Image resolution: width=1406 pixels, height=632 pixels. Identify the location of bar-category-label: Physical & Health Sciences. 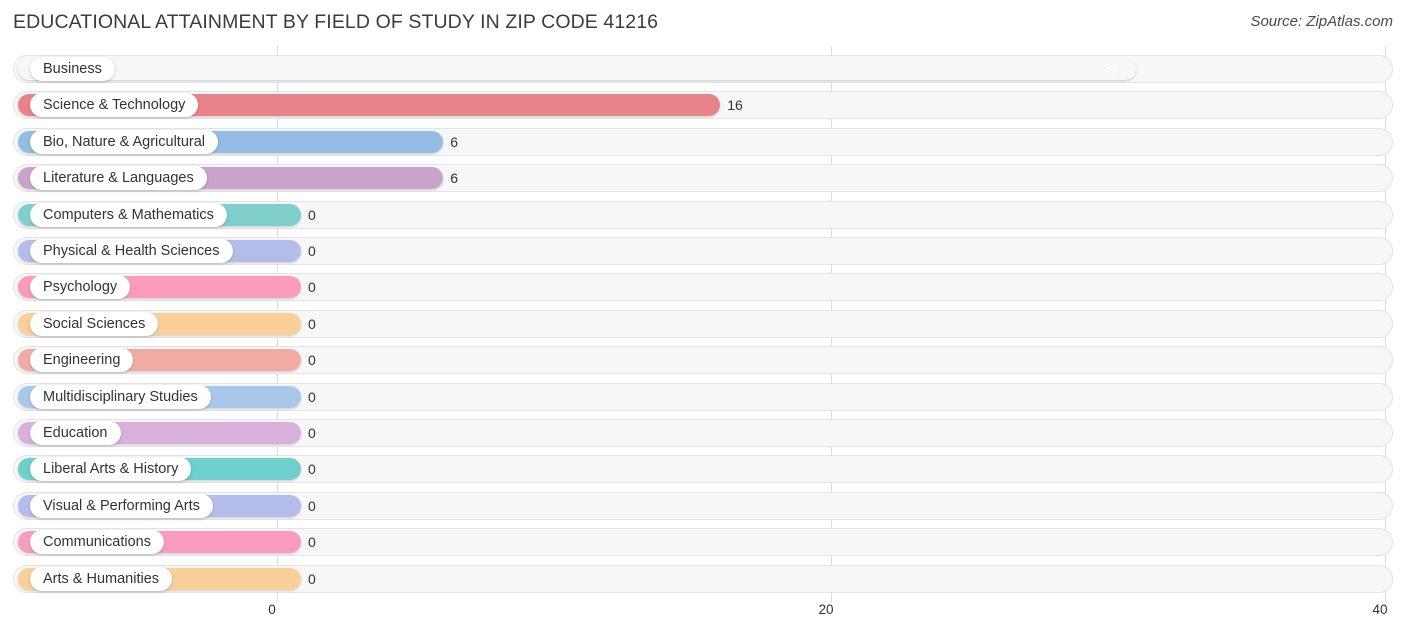
(131, 251).